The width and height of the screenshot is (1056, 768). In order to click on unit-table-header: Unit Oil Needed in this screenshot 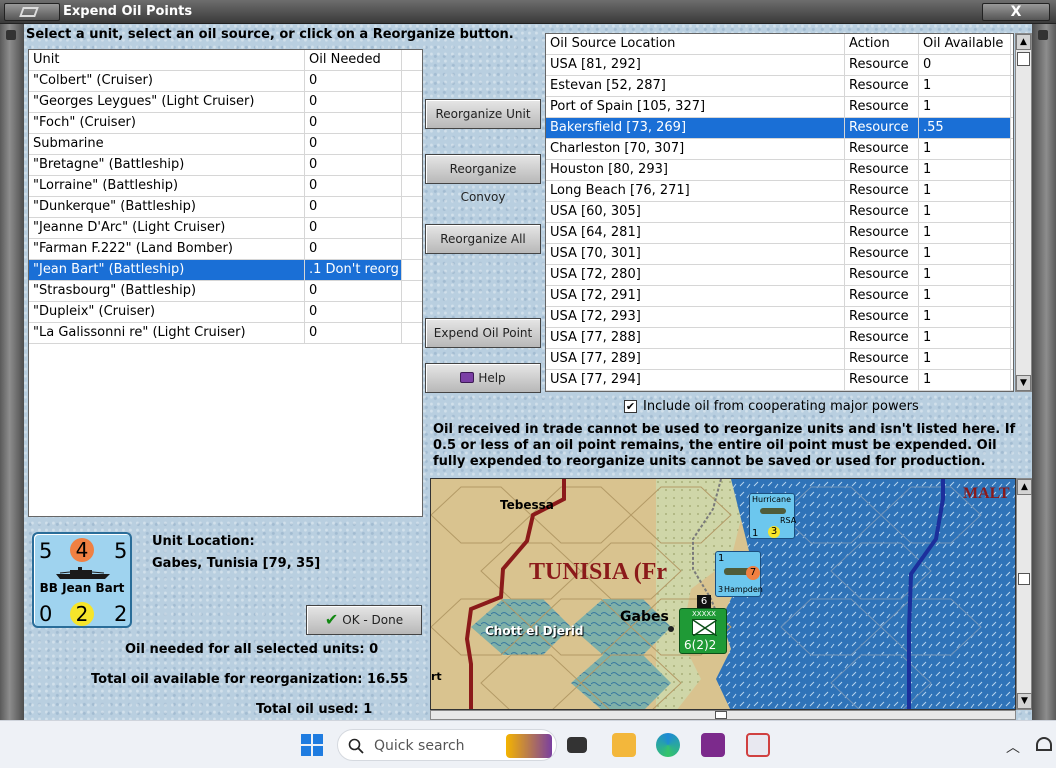, I will do `click(225, 60)`.